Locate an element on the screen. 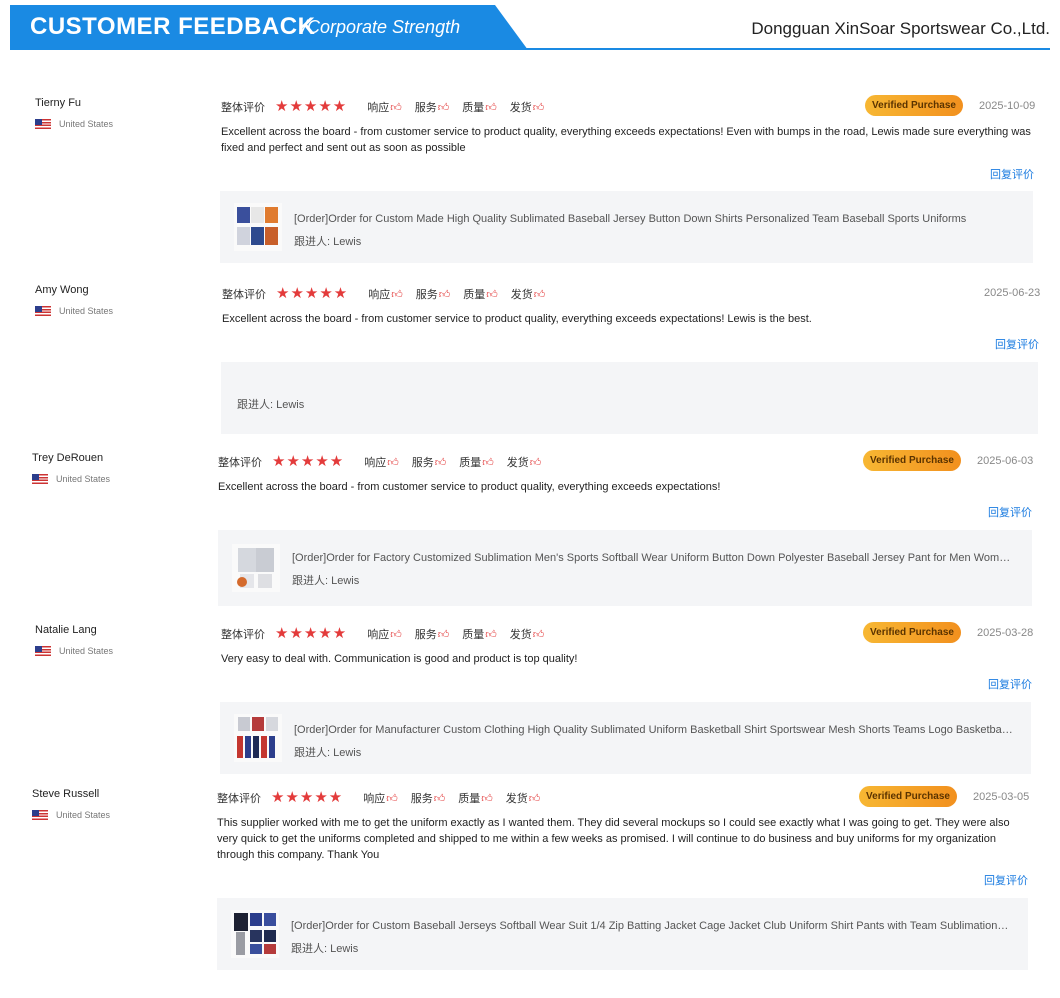 The image size is (1060, 998). review-date: 2025-03-05 is located at coordinates (1001, 797).